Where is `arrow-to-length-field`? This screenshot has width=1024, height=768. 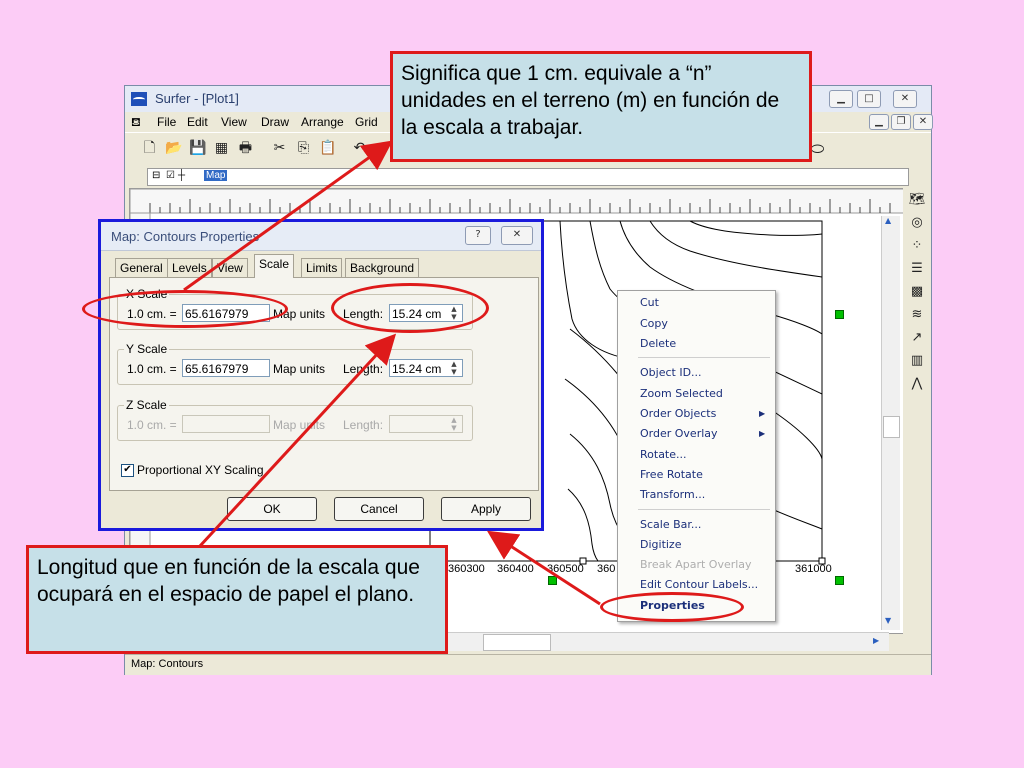
arrow-to-length-field is located at coordinates (297, 440).